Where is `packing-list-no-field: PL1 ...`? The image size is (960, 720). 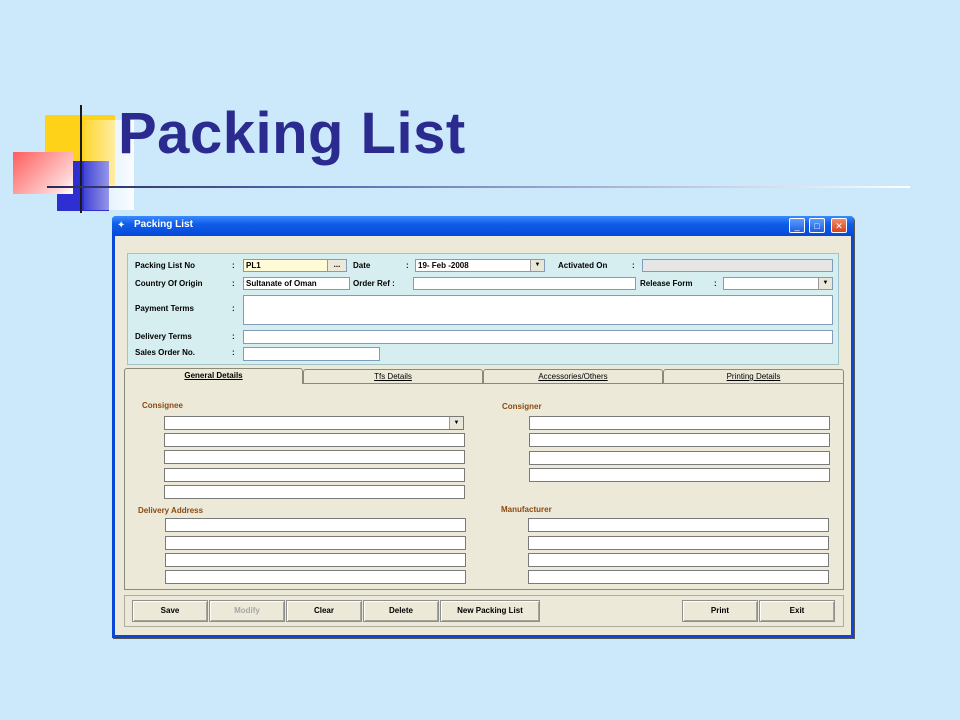
packing-list-no-field: PL1 ... is located at coordinates (295, 265).